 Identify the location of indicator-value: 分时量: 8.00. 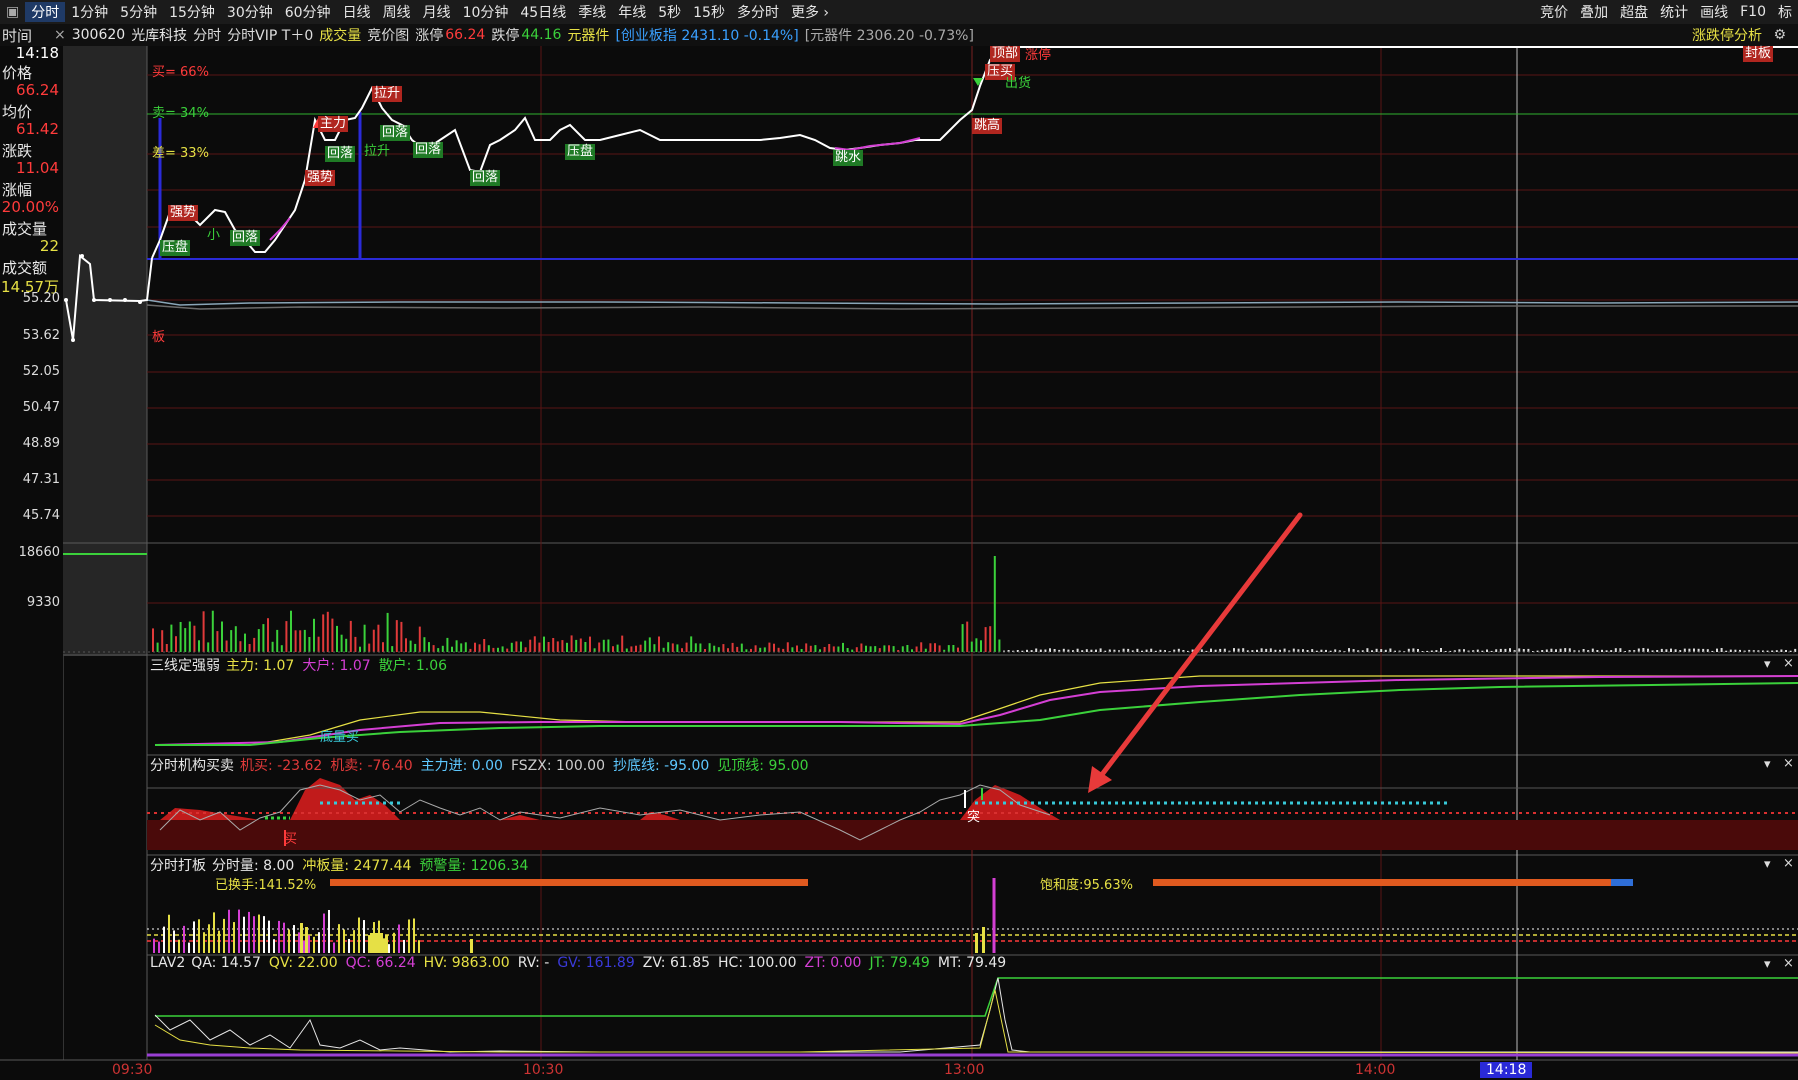
(253, 866).